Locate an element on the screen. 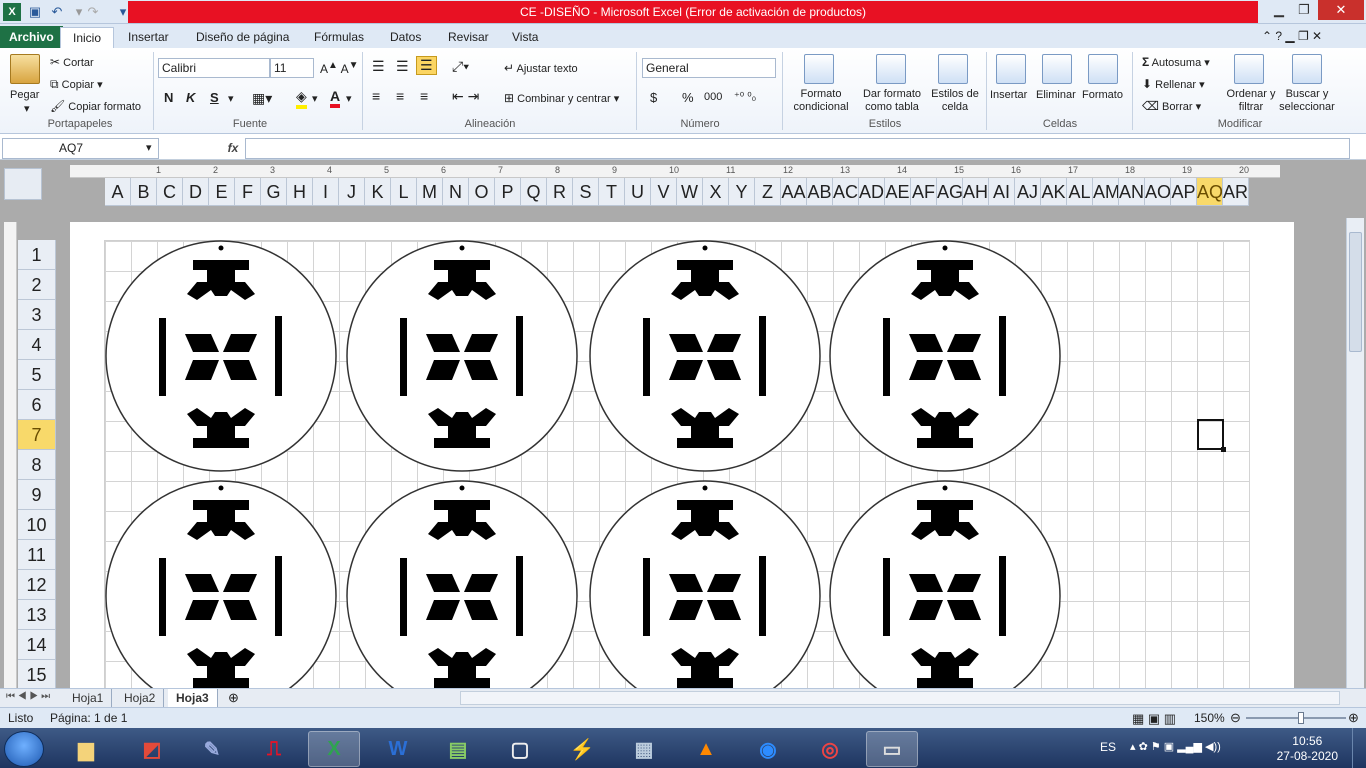  insert-sheet-icon: ⊕ is located at coordinates (233, 698).